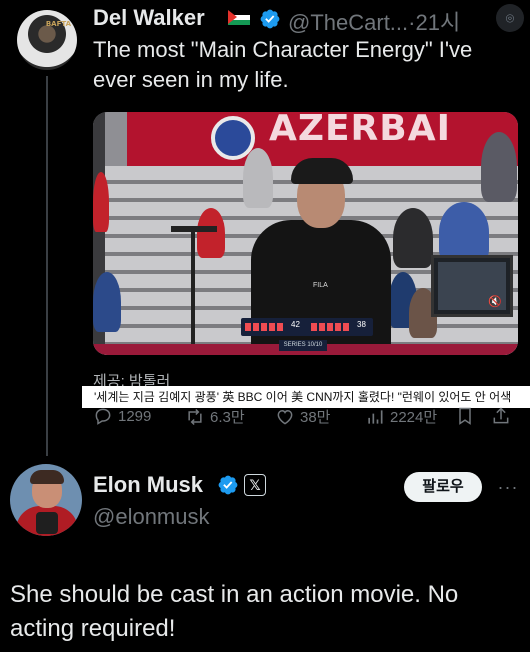  What do you see at coordinates (58, 24) in the screenshot?
I see `avatar-tag: BAFTA` at bounding box center [58, 24].